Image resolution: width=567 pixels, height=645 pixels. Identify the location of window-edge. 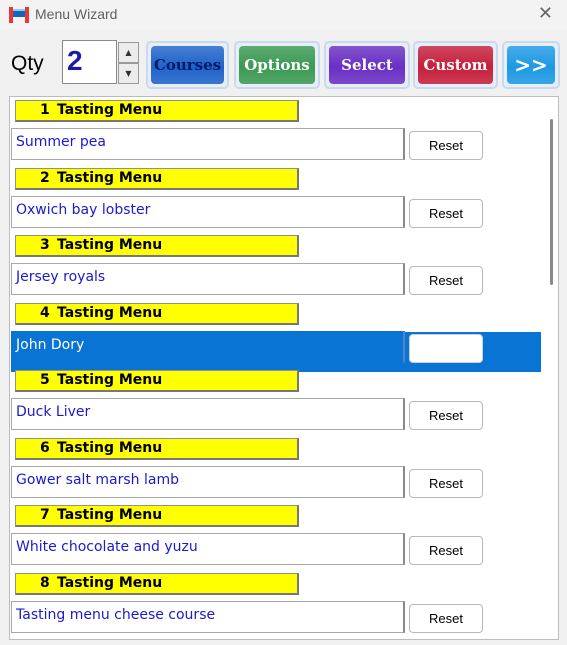
(563, 337).